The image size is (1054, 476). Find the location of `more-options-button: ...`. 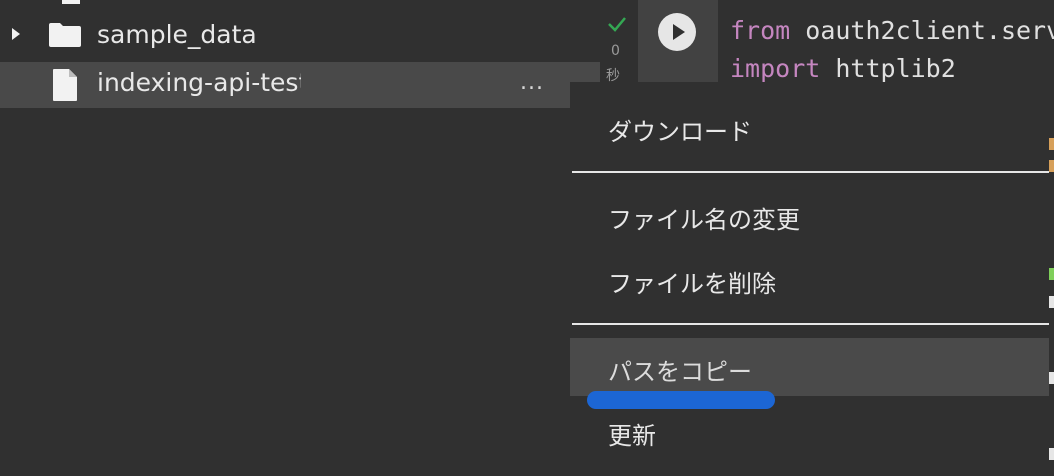

more-options-button: ... is located at coordinates (532, 82).